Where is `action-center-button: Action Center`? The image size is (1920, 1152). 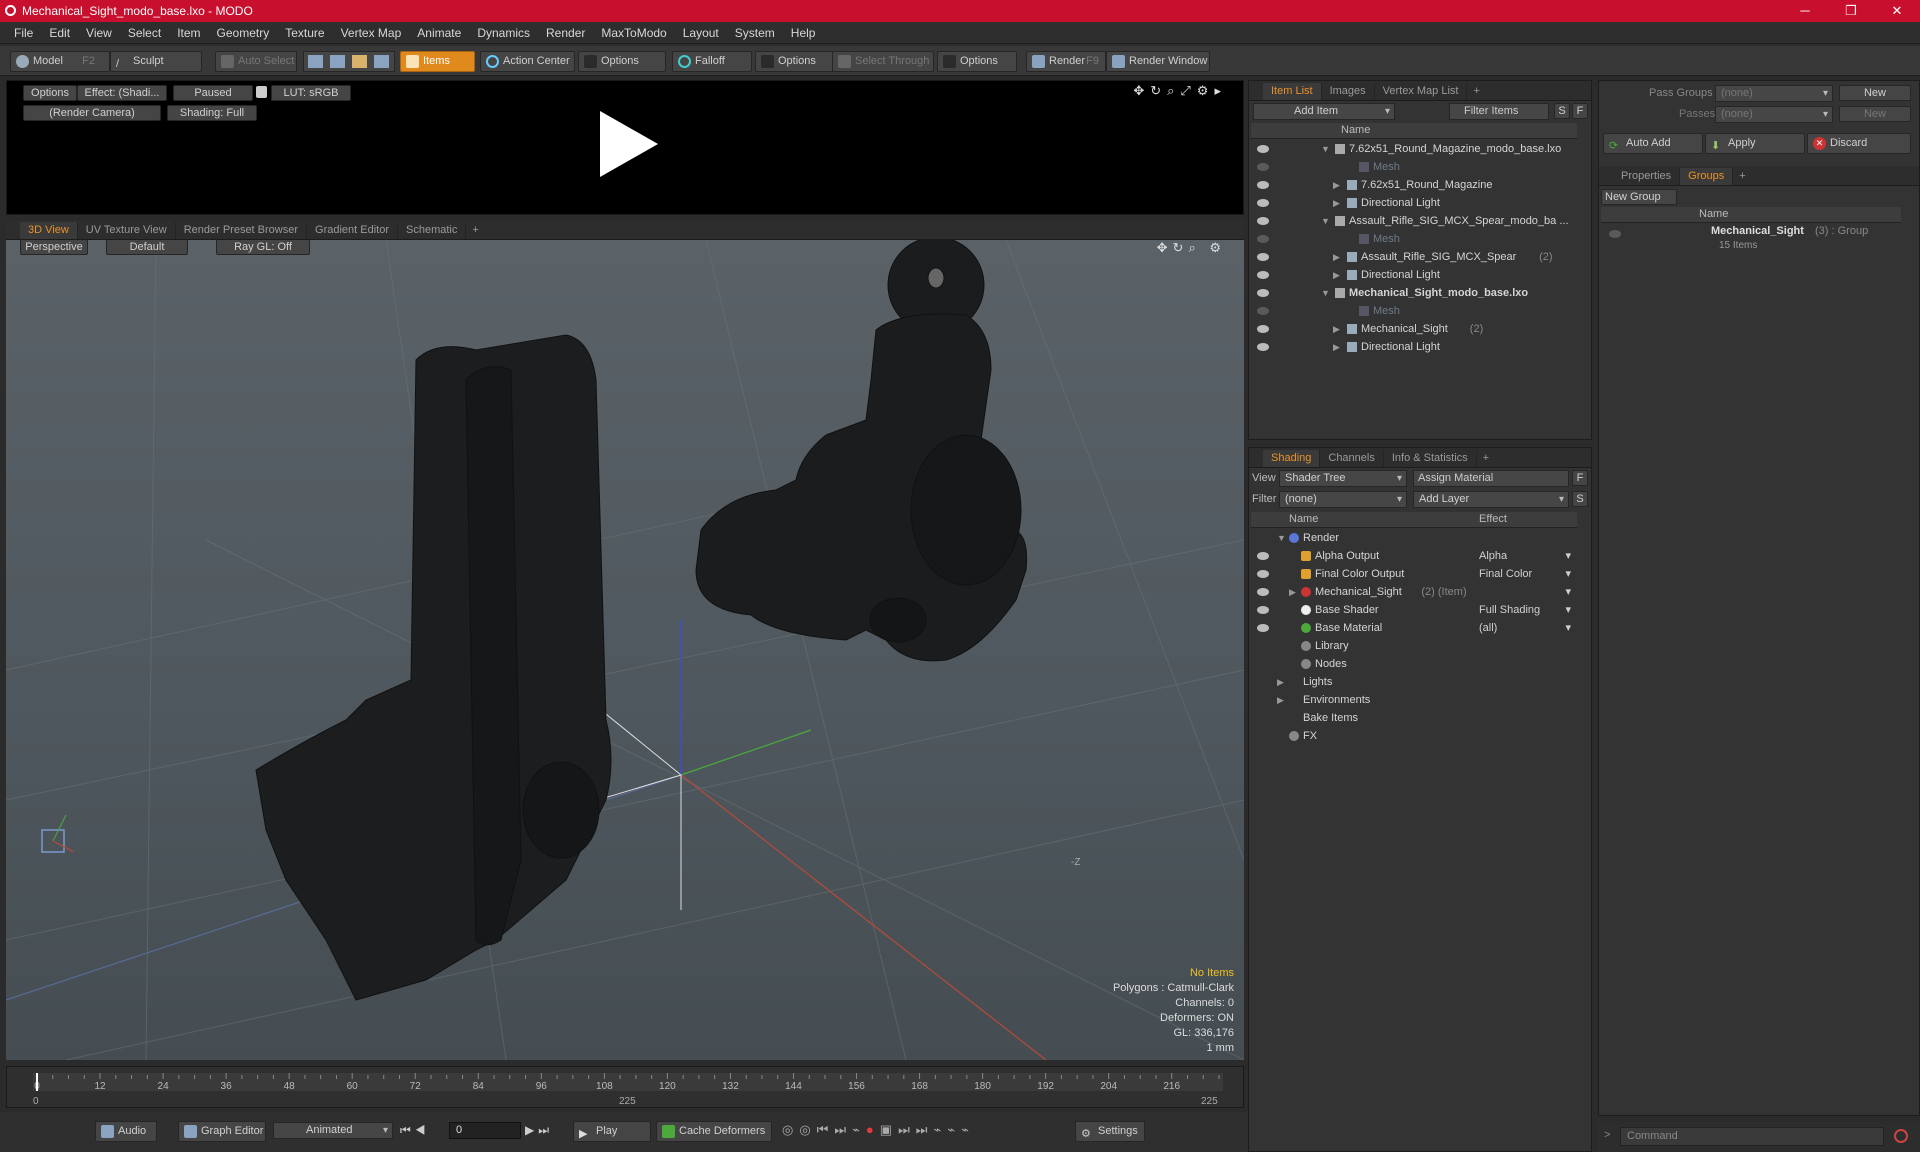
action-center-button: Action Center is located at coordinates (527, 61).